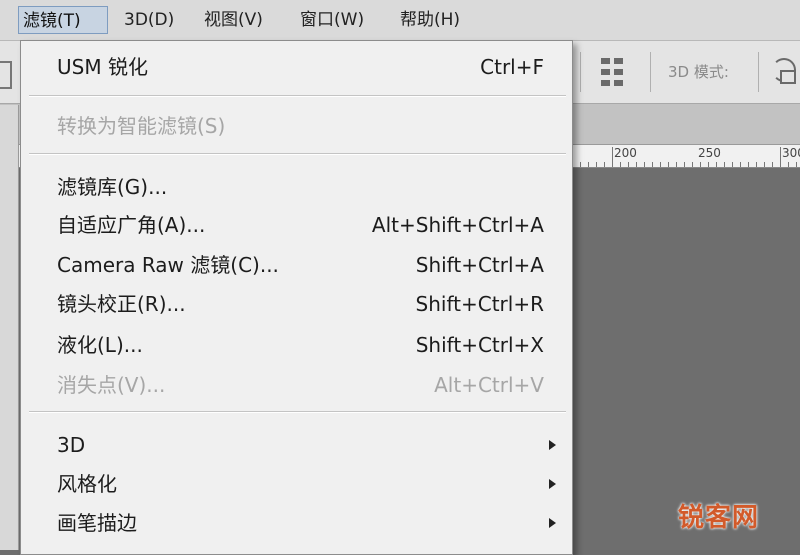 This screenshot has width=800, height=555. Describe the element at coordinates (332, 20) in the screenshot. I see `menu-window: 窗口(W)` at that location.